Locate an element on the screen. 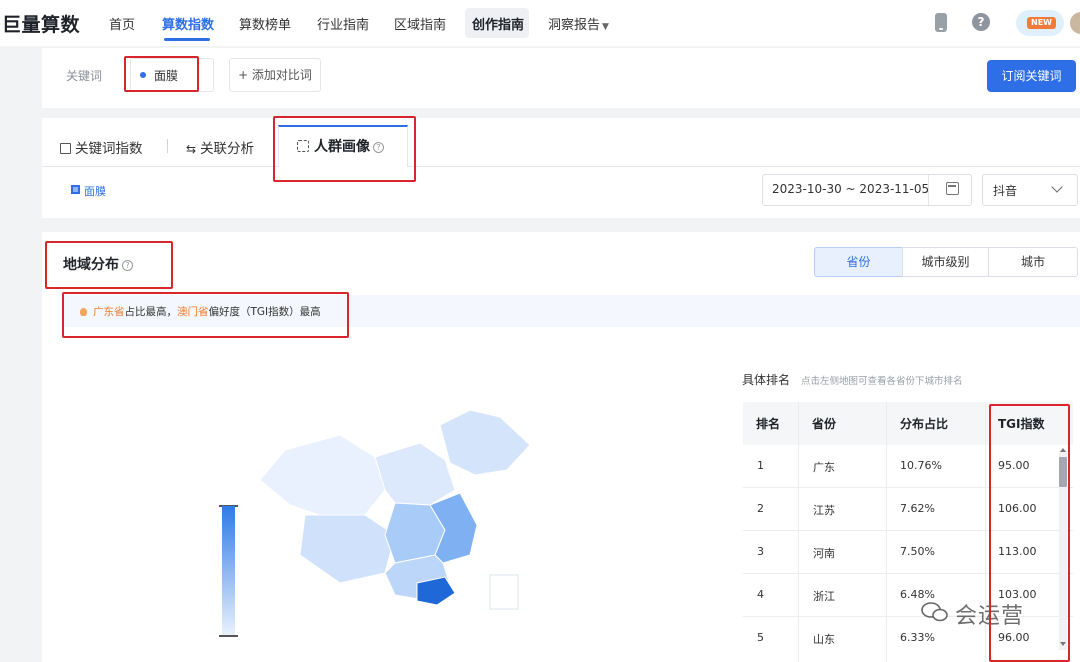  tab-related-analysis: ⇆ 关联分析 is located at coordinates (220, 147).